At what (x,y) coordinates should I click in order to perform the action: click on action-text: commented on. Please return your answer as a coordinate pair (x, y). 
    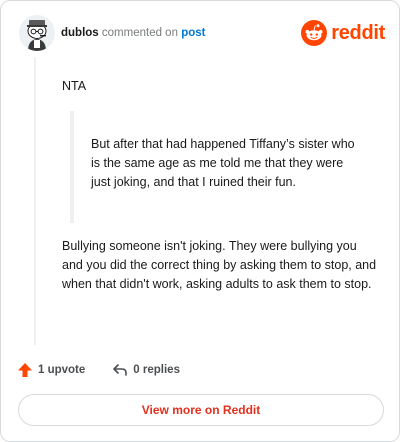
    Looking at the image, I should click on (139, 33).